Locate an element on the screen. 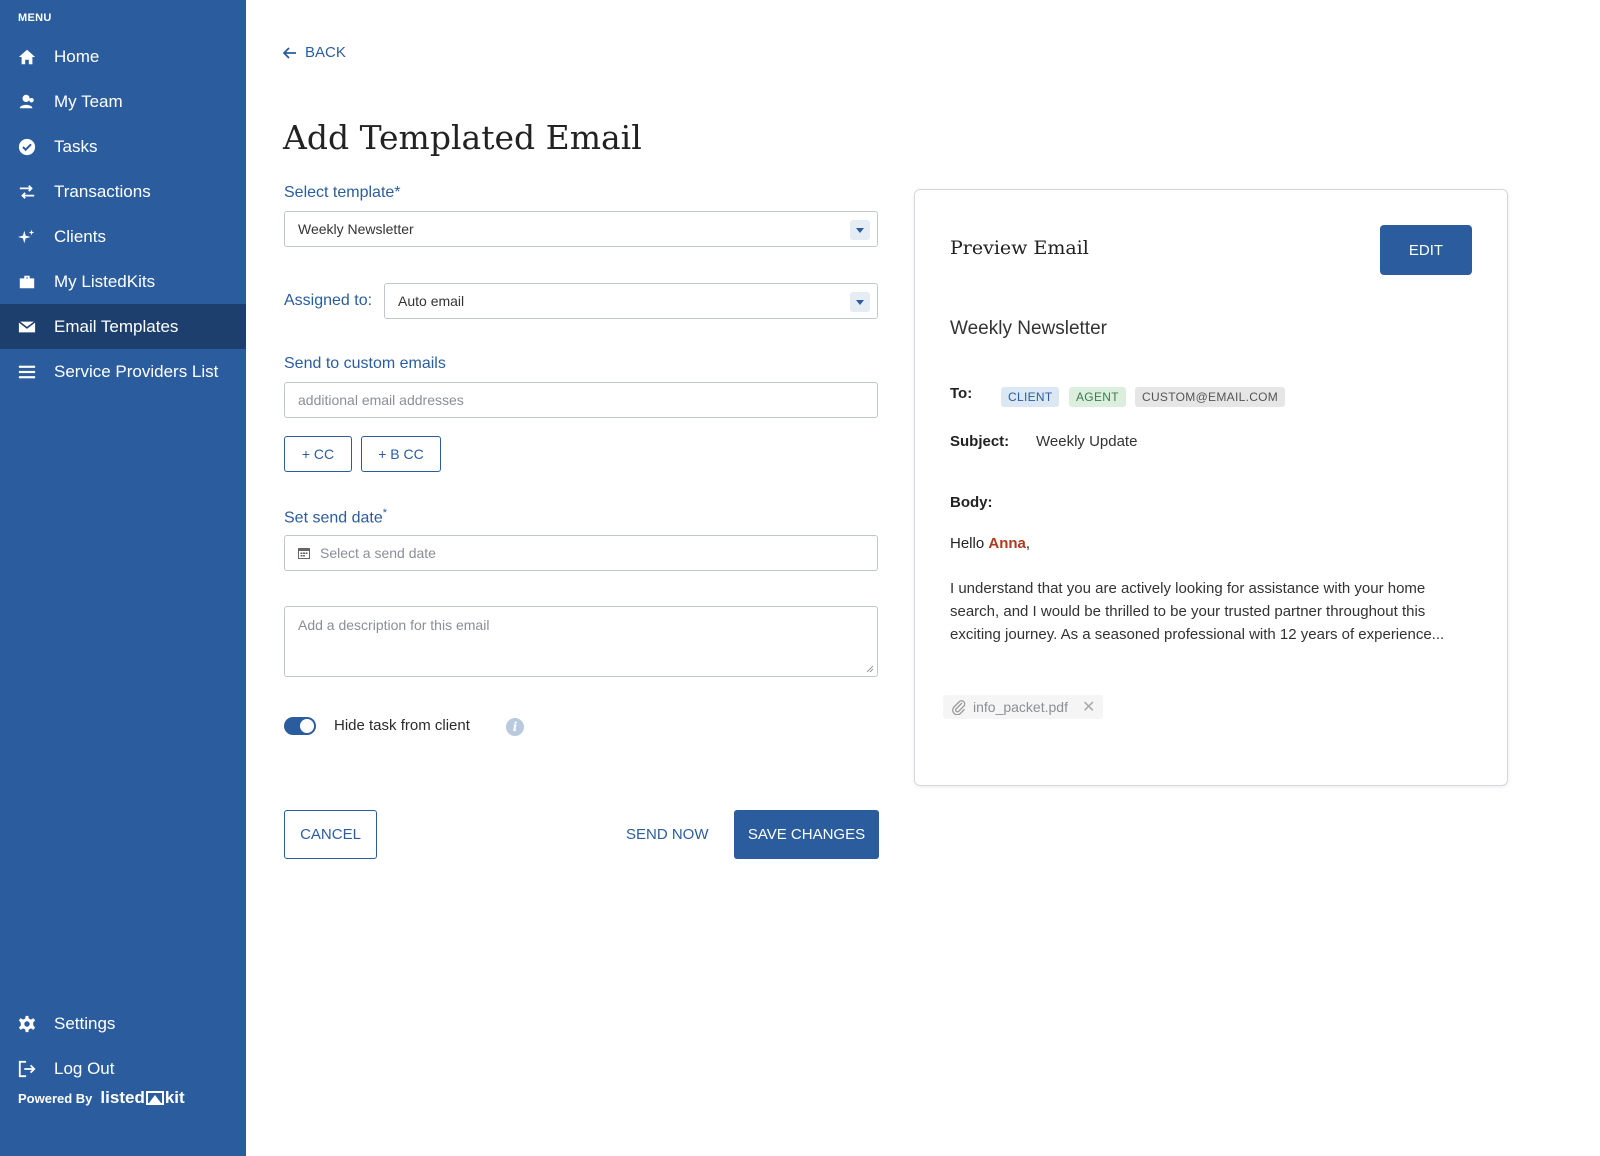  check-circle-icon is located at coordinates (27, 147).